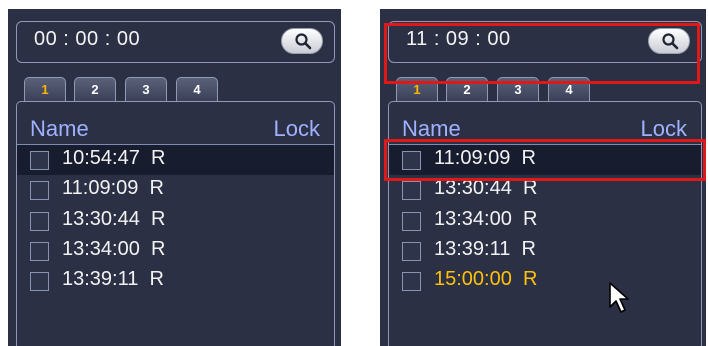  Describe the element at coordinates (619, 297) in the screenshot. I see `mouse-cursor-icon` at that location.